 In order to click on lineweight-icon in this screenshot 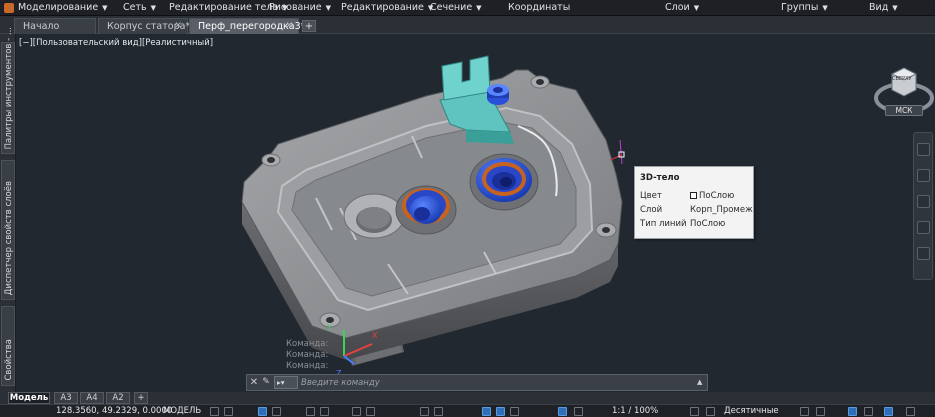, I will do `click(356, 411)`.